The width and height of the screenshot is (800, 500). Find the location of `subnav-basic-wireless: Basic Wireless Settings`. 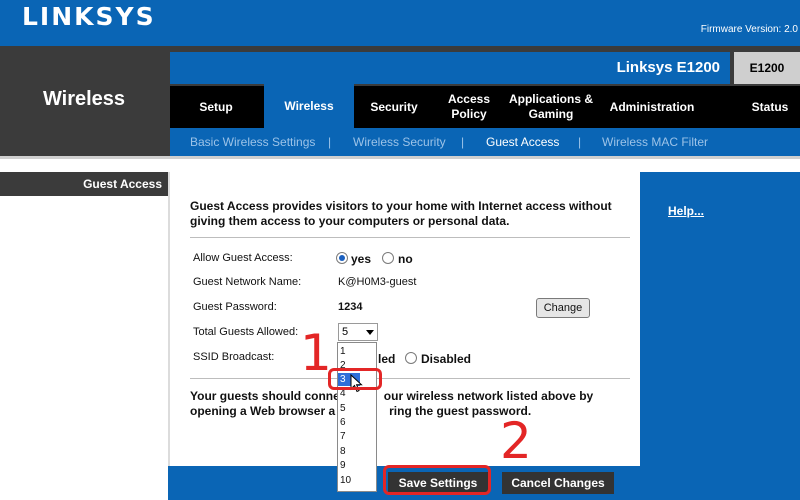

subnav-basic-wireless: Basic Wireless Settings is located at coordinates (252, 142).